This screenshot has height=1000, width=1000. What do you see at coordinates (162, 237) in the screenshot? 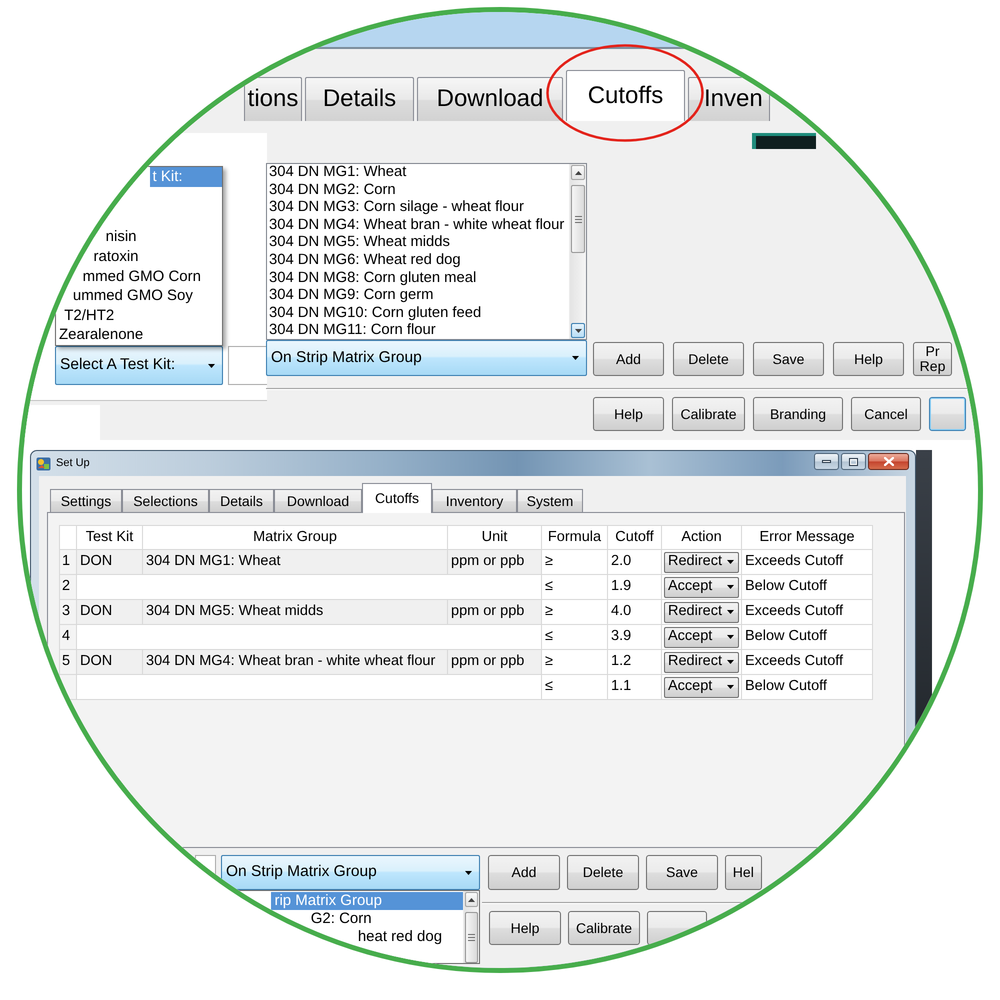
I see `list-item: nisin` at bounding box center [162, 237].